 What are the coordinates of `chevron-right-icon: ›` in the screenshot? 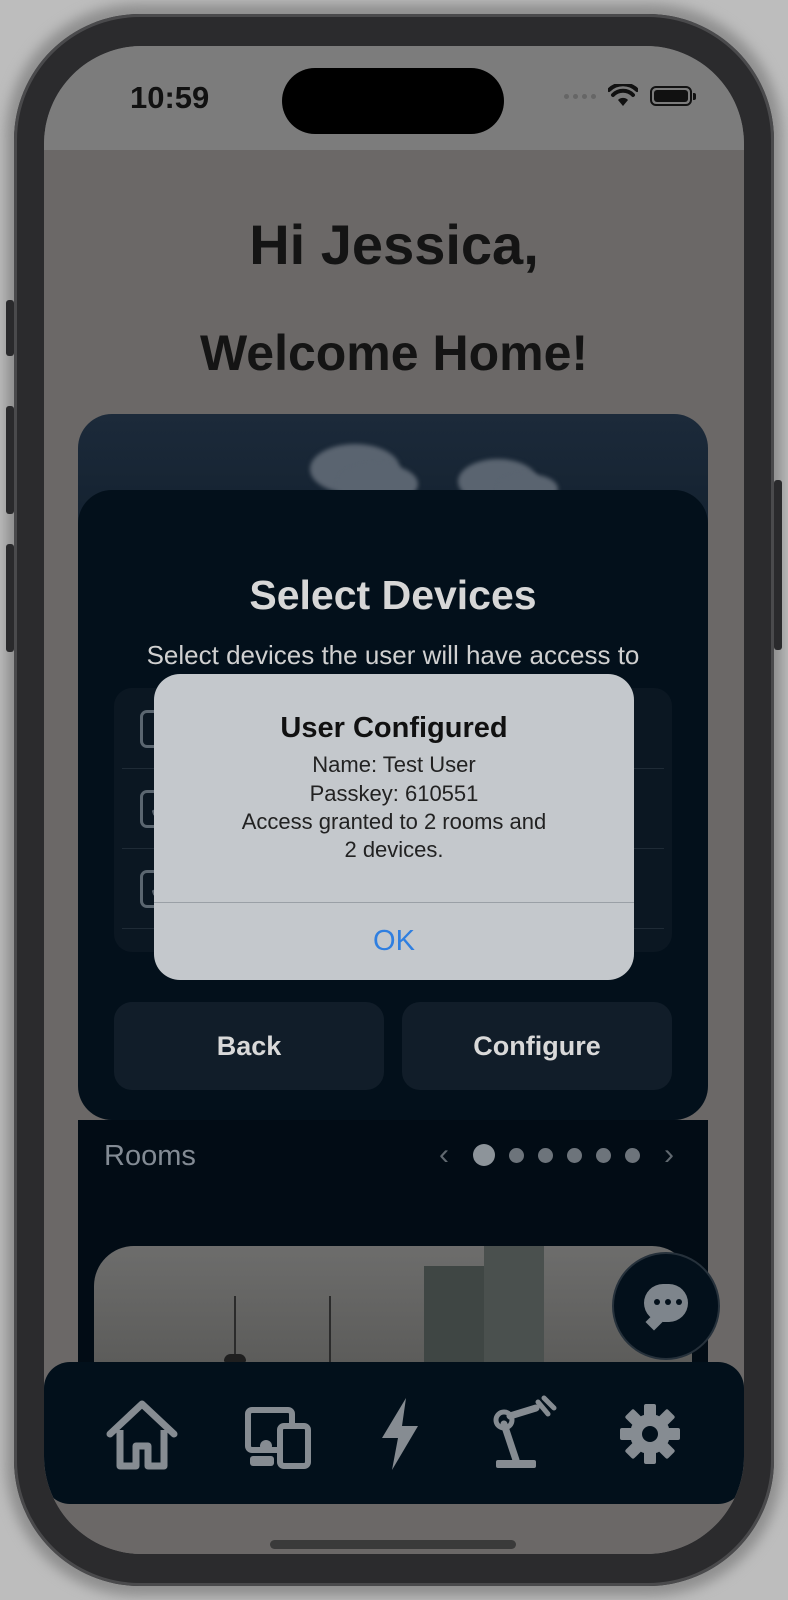 It's located at (669, 1155).